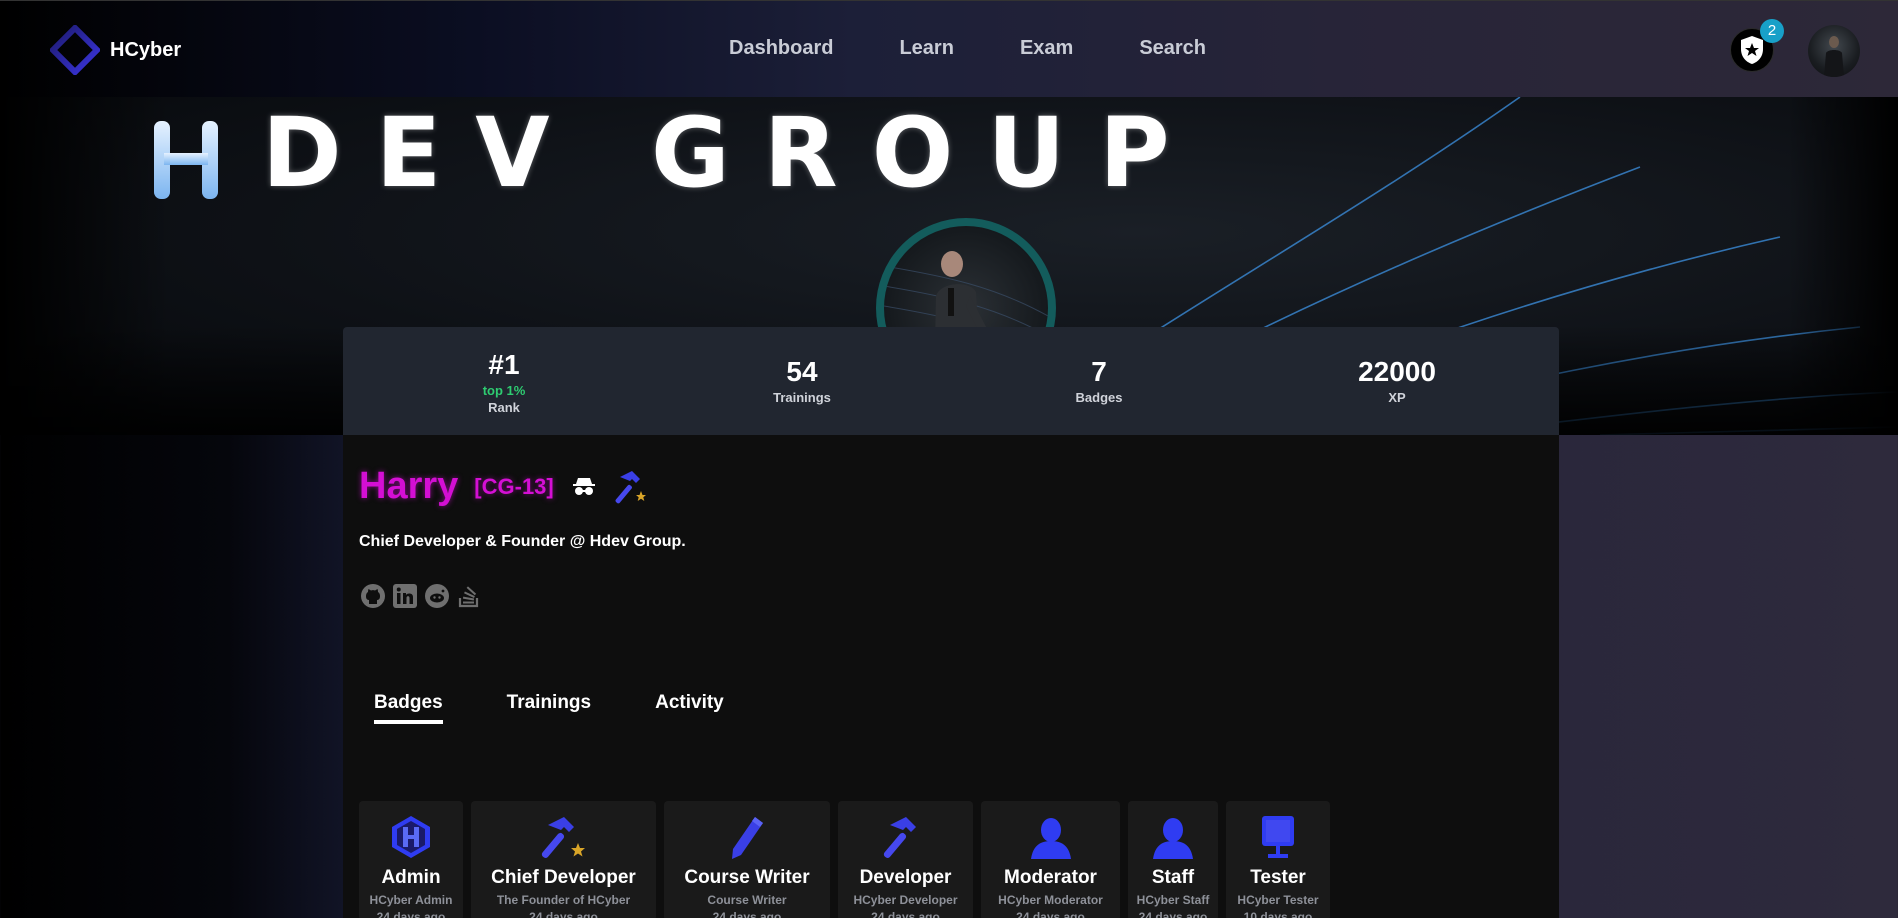 The image size is (1898, 918). I want to click on badge-name: Moderator, so click(1050, 877).